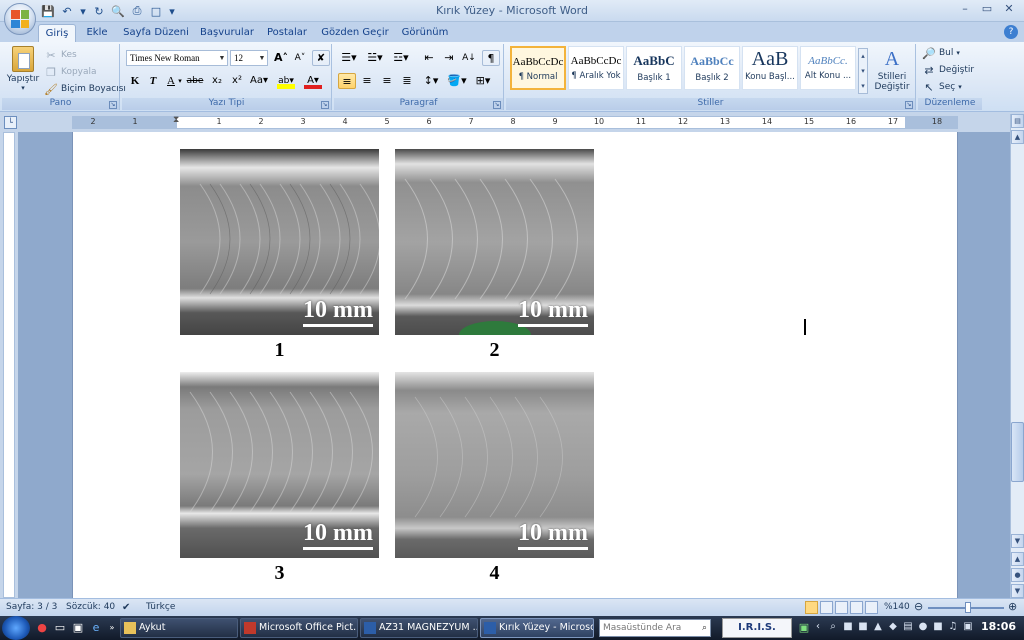  What do you see at coordinates (909, 105) in the screenshot?
I see `styles-launcher-icon: ↘` at bounding box center [909, 105].